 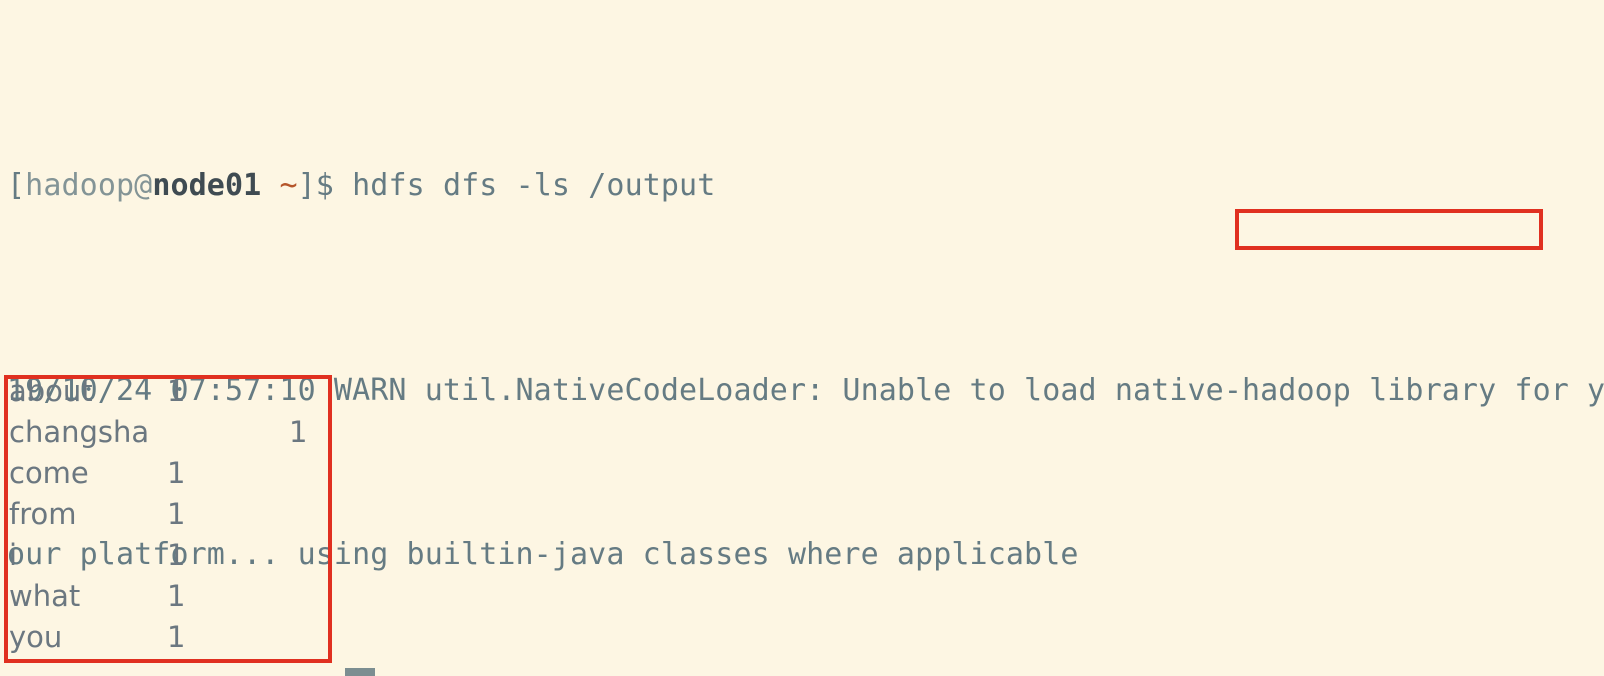 What do you see at coordinates (158, 391) in the screenshot?
I see `wordcount-row: about 1` at bounding box center [158, 391].